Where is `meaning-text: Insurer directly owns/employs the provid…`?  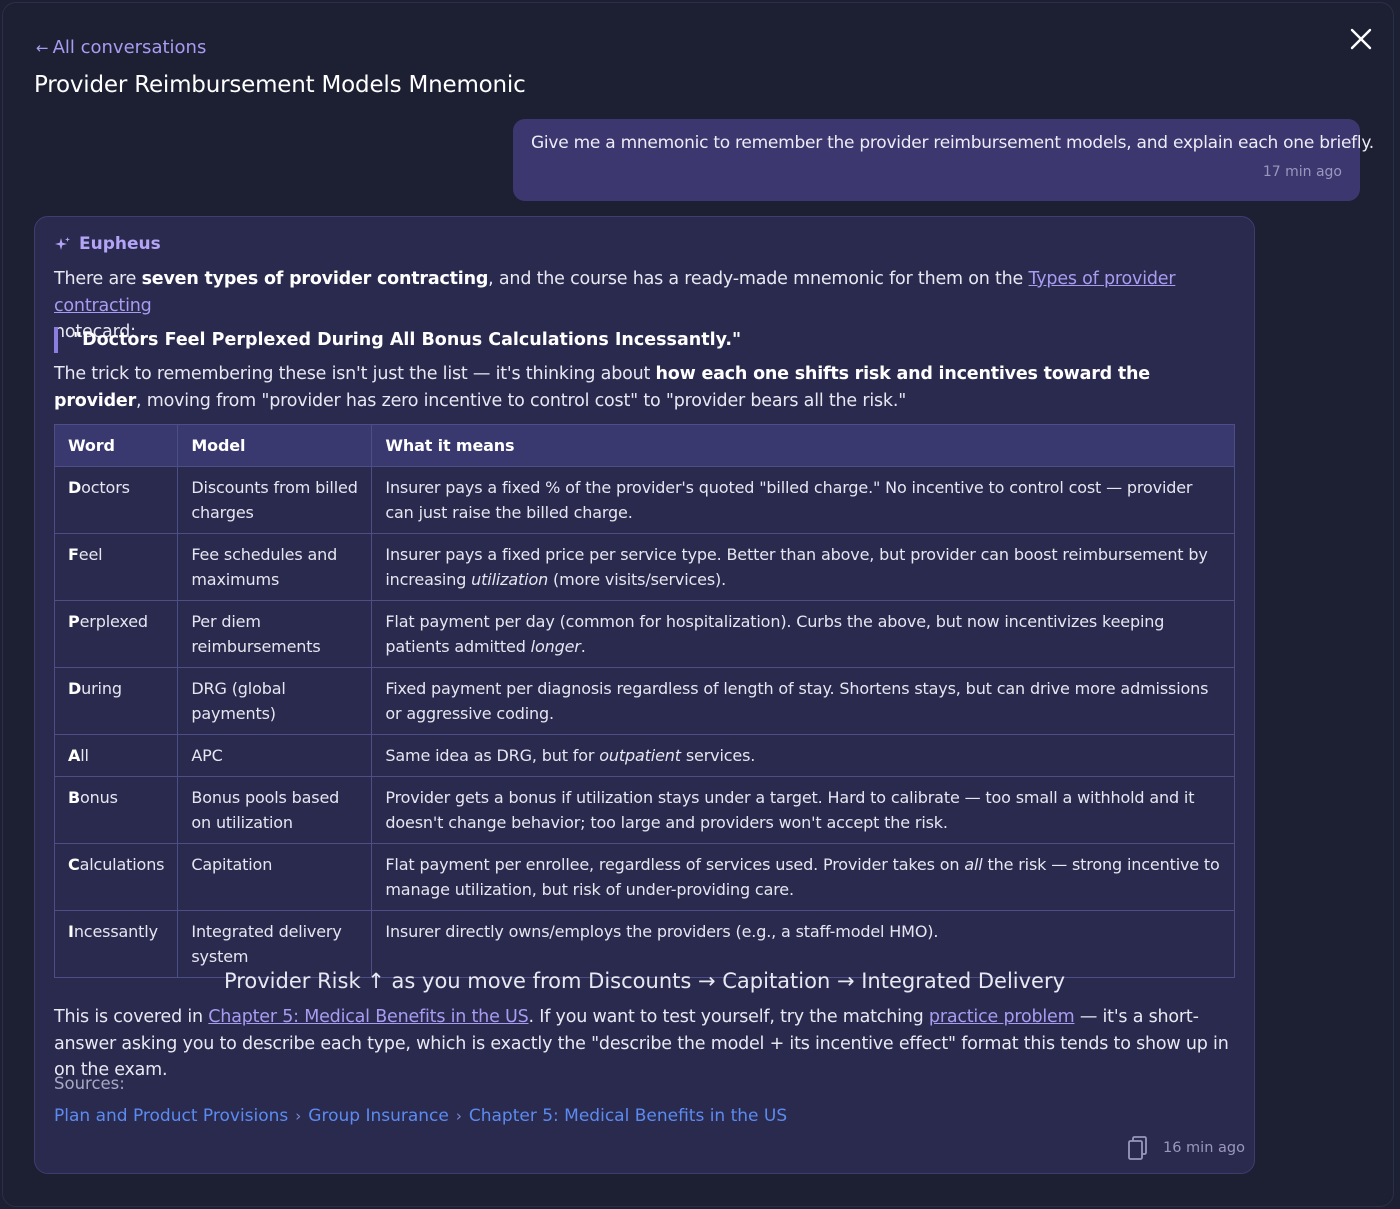 meaning-text: Insurer directly owns/employs the provid… is located at coordinates (662, 931).